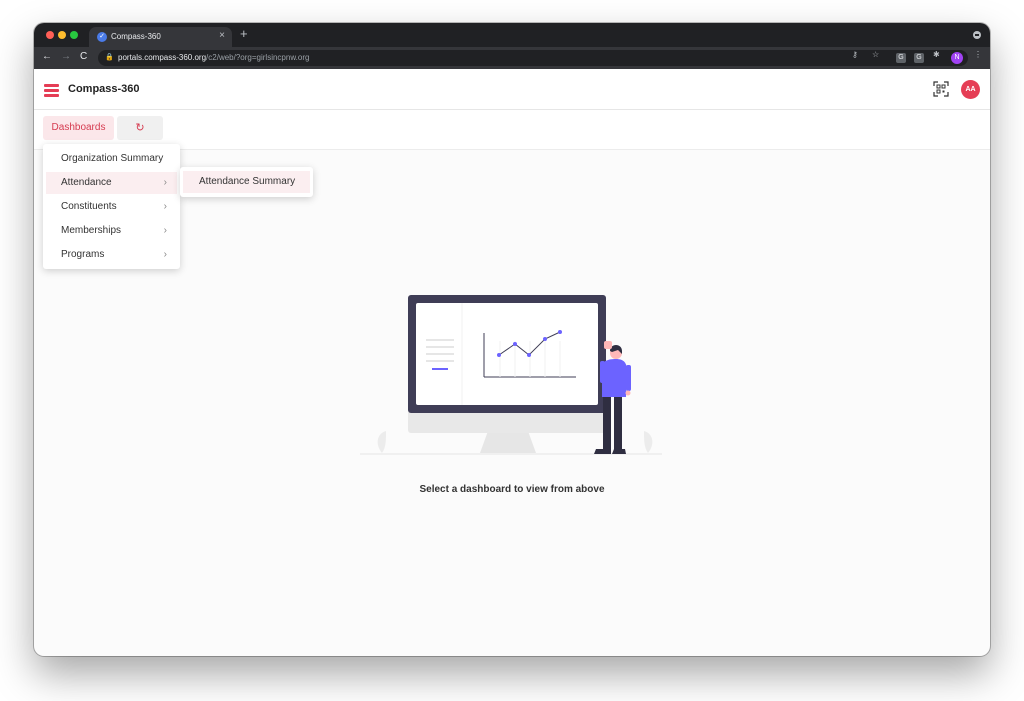 The image size is (1024, 701). I want to click on key-icon: ⚷, so click(855, 54).